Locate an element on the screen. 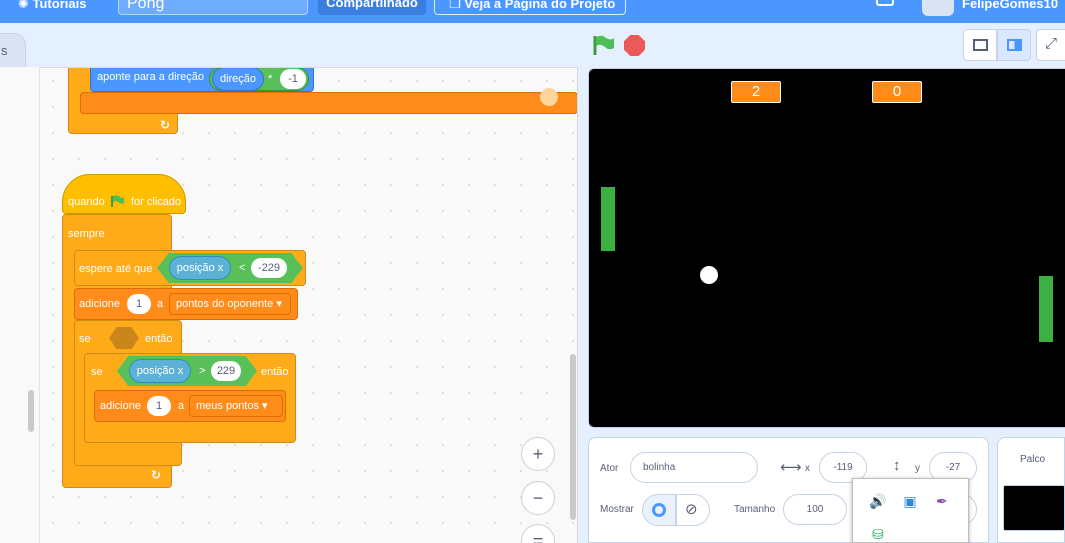 Image resolution: width=1065 pixels, height=543 pixels. multiply-operator: direção * -1 is located at coordinates (259, 79).